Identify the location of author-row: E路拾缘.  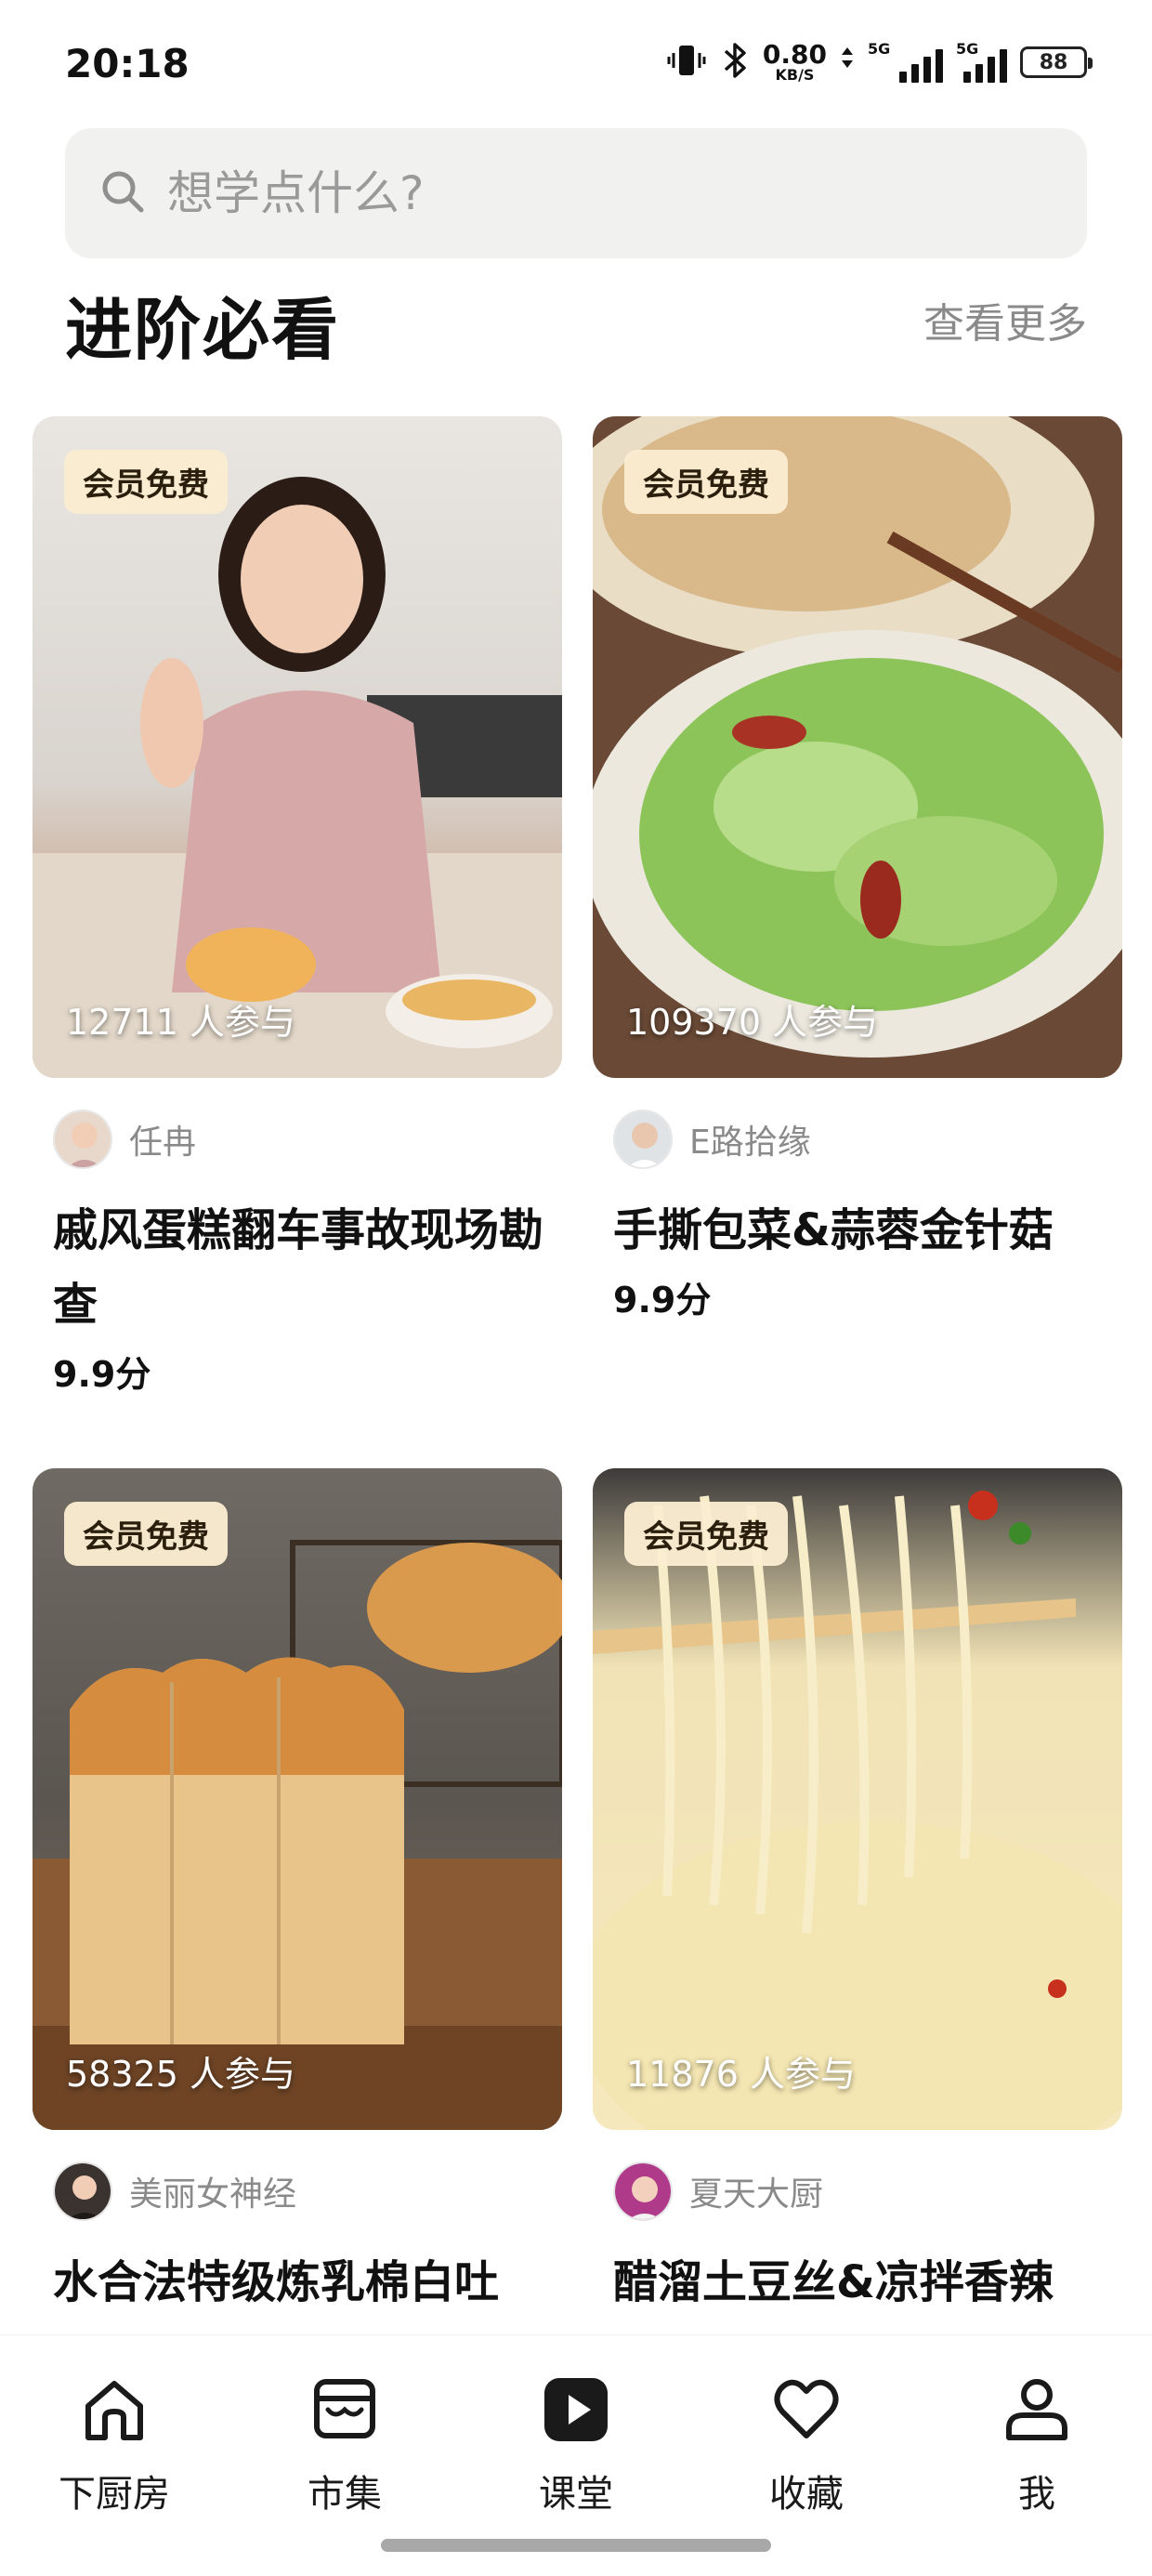
(857, 1139).